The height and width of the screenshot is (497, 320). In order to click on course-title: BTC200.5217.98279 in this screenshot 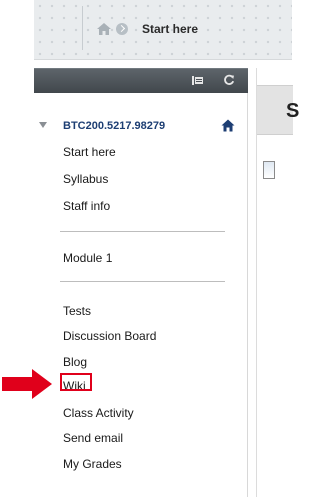, I will do `click(114, 126)`.